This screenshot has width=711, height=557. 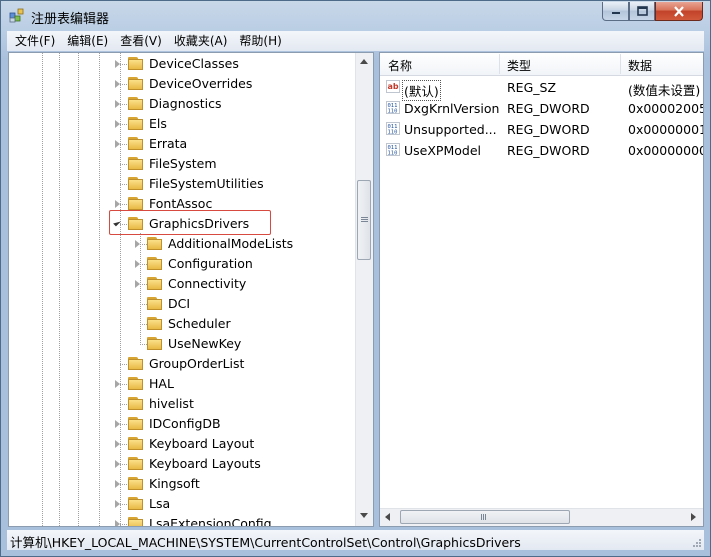 What do you see at coordinates (183, 163) in the screenshot?
I see `tree-node-label: FileSystem` at bounding box center [183, 163].